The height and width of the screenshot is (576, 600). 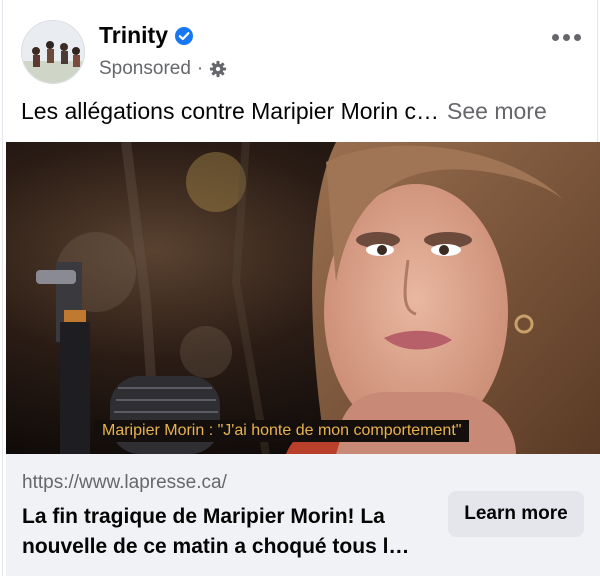 I want to click on verified-badge-icon, so click(x=184, y=35).